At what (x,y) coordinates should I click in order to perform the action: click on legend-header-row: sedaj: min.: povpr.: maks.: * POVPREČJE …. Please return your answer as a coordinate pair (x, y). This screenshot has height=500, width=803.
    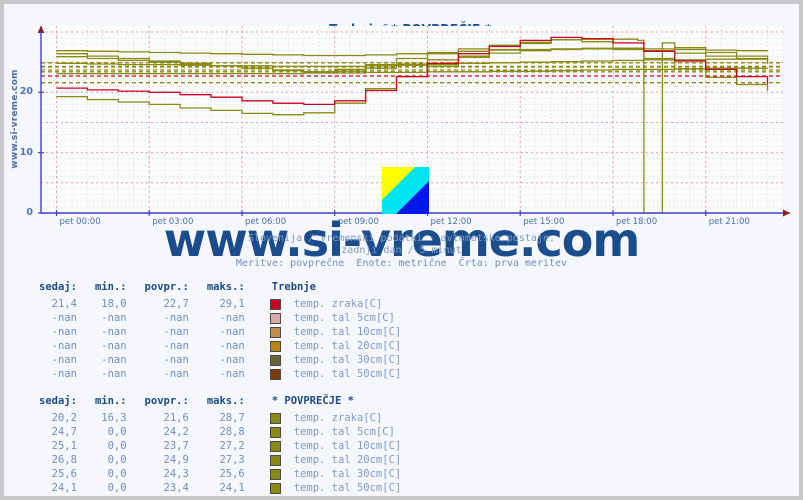
    Looking at the image, I should click on (220, 402).